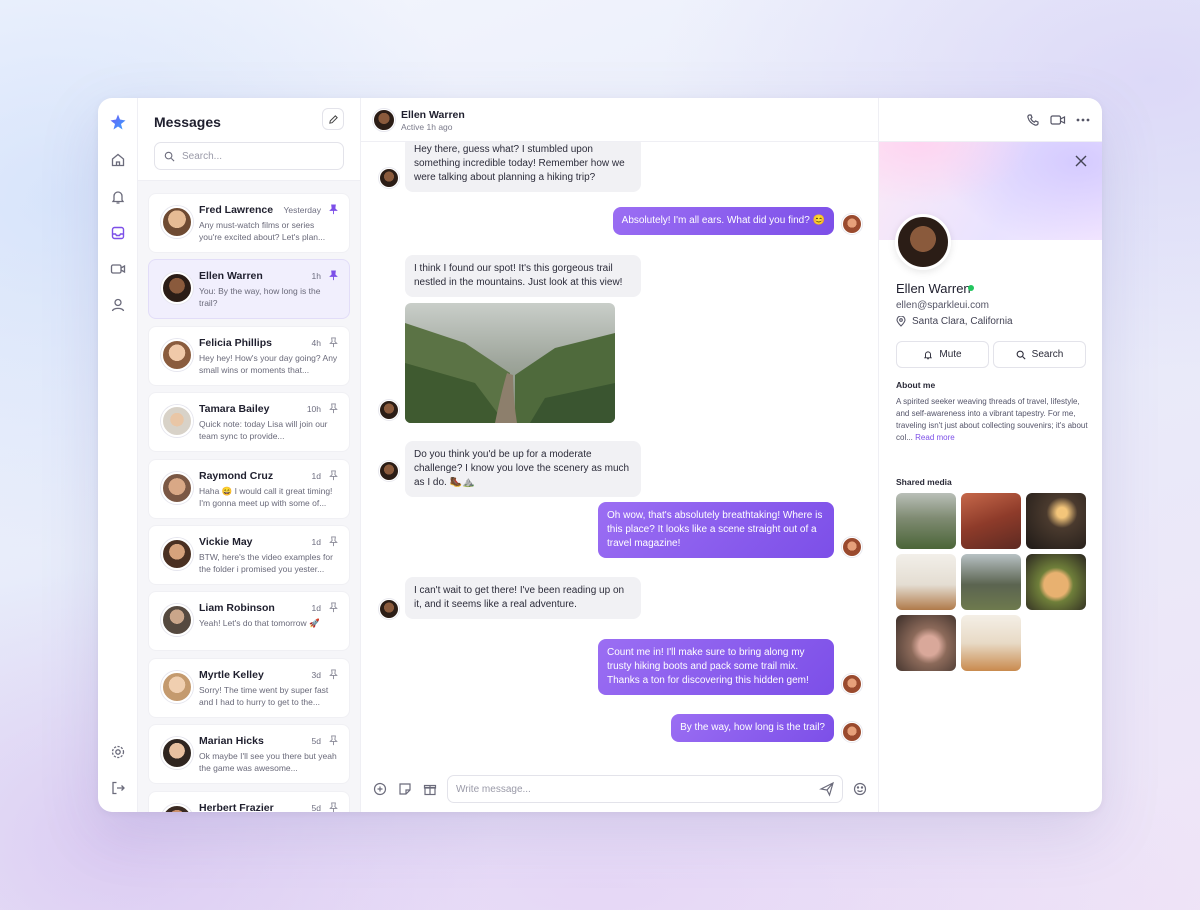 The image size is (1200, 910). What do you see at coordinates (860, 789) in the screenshot?
I see `emoji-icon` at bounding box center [860, 789].